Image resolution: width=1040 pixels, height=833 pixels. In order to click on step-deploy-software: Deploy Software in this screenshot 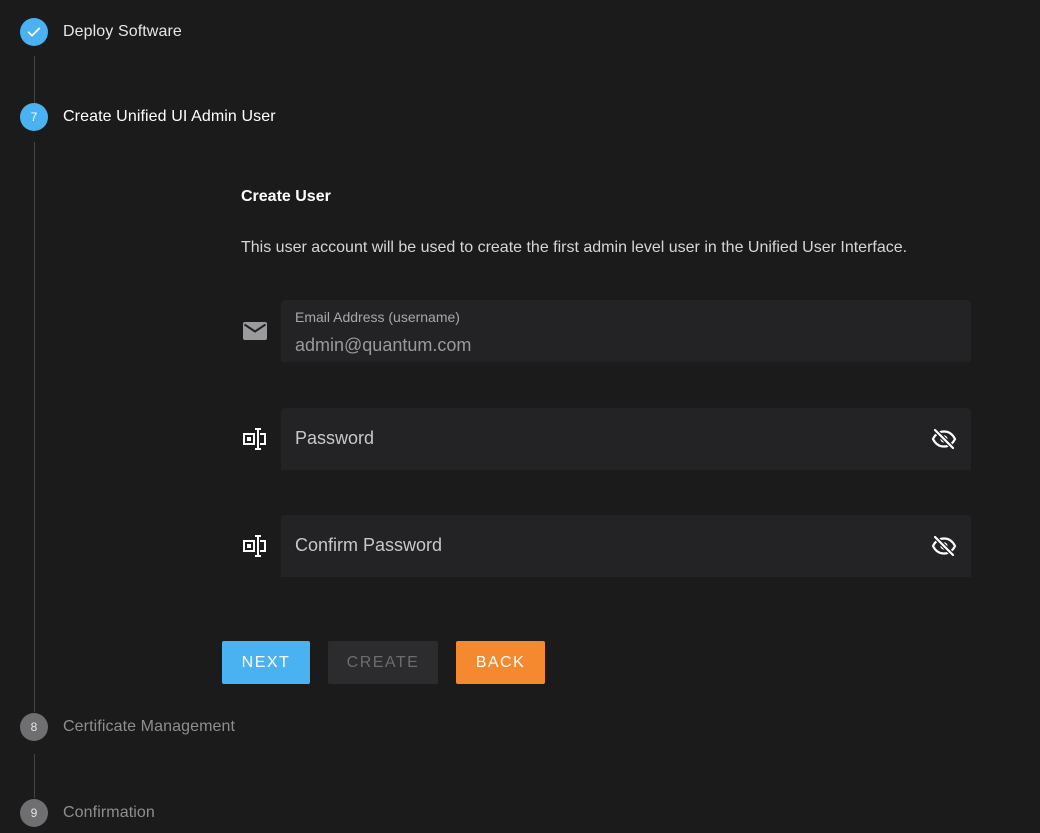, I will do `click(101, 32)`.